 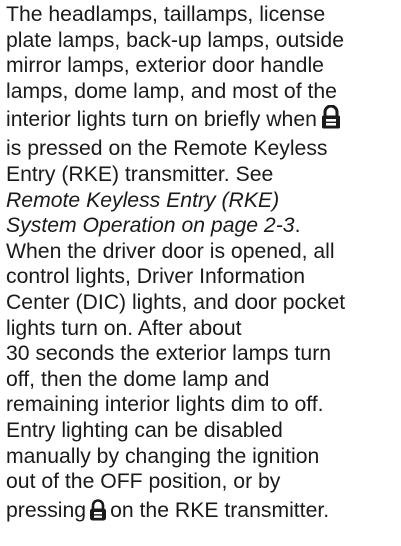 What do you see at coordinates (297, 226) in the screenshot?
I see `text-fragment: .` at bounding box center [297, 226].